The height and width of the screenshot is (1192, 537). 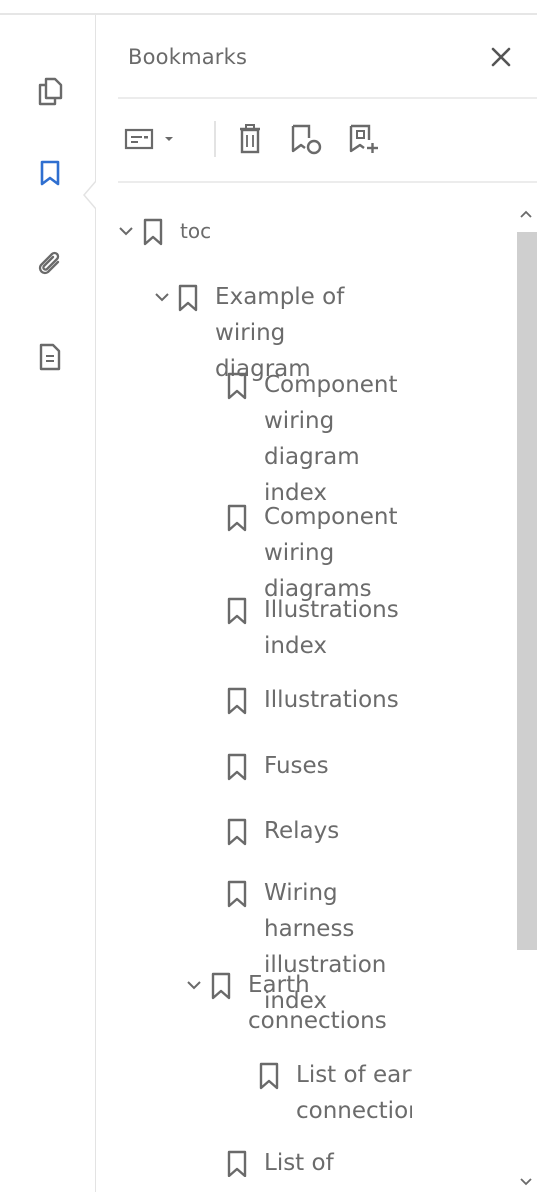 What do you see at coordinates (331, 628) in the screenshot?
I see `bookmark-label: Illustrations index` at bounding box center [331, 628].